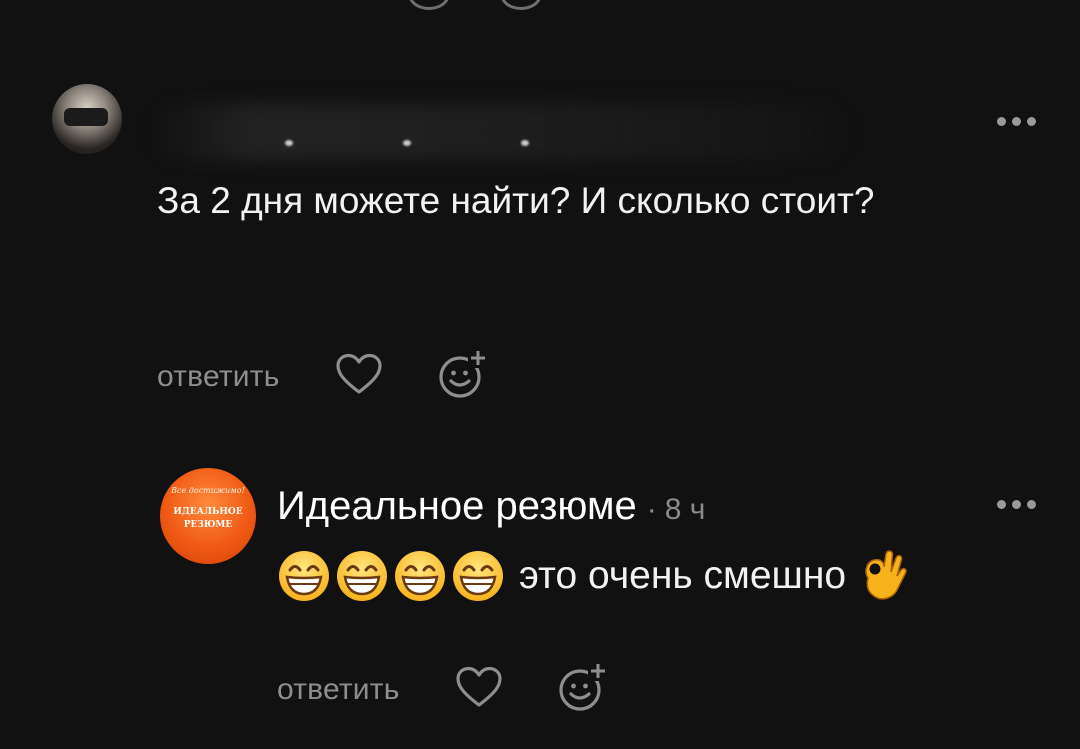  I want to click on author-name: Идеальное резюме, so click(457, 506).